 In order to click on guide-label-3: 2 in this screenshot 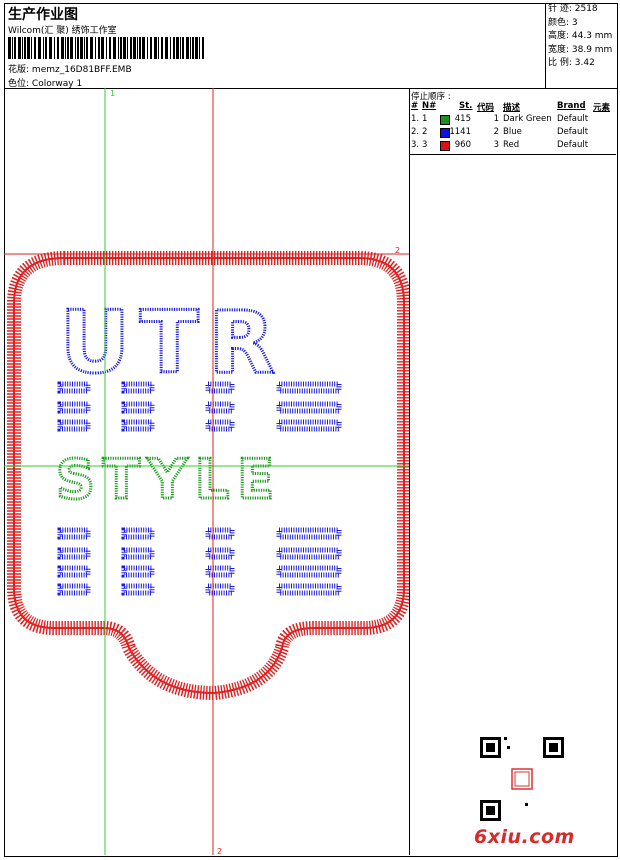, I will do `click(219, 851)`.